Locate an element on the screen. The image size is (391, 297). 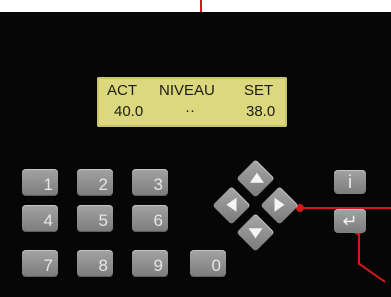
right-arrow-icon is located at coordinates (279, 204).